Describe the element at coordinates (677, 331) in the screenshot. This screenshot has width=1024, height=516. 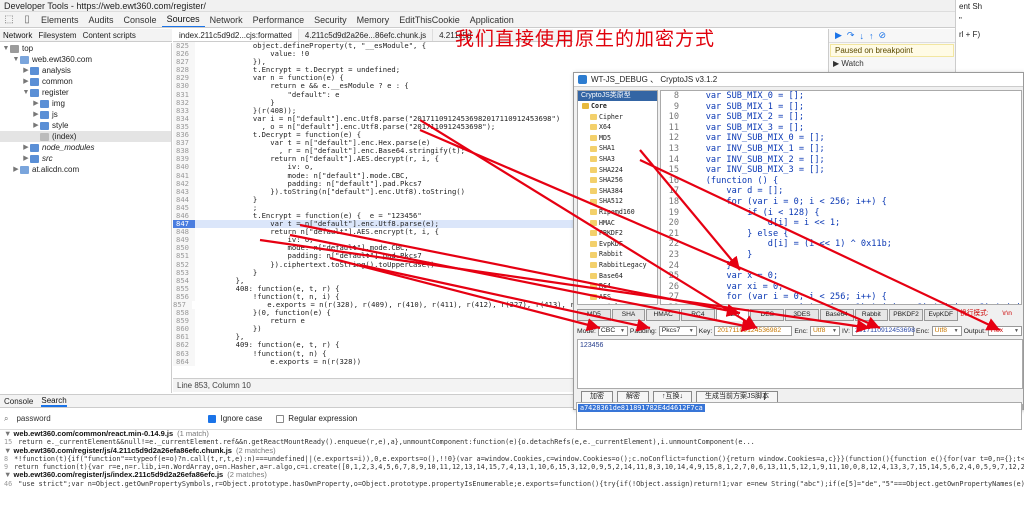
I see `padding-select: Pkcs7 ▼` at that location.